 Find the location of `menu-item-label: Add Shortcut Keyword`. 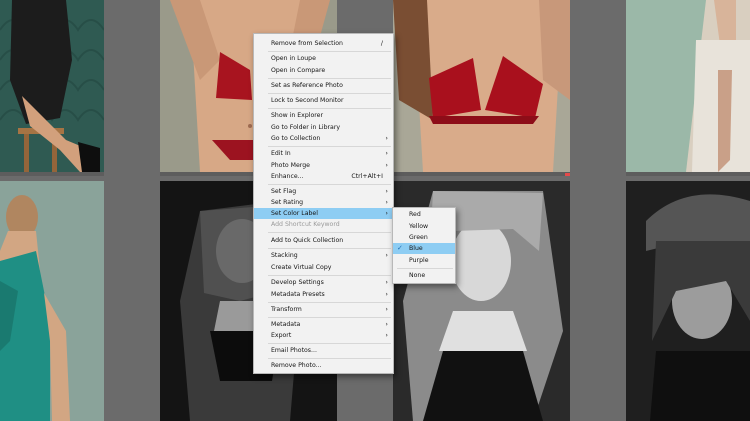

menu-item-label: Add Shortcut Keyword is located at coordinates (305, 224).